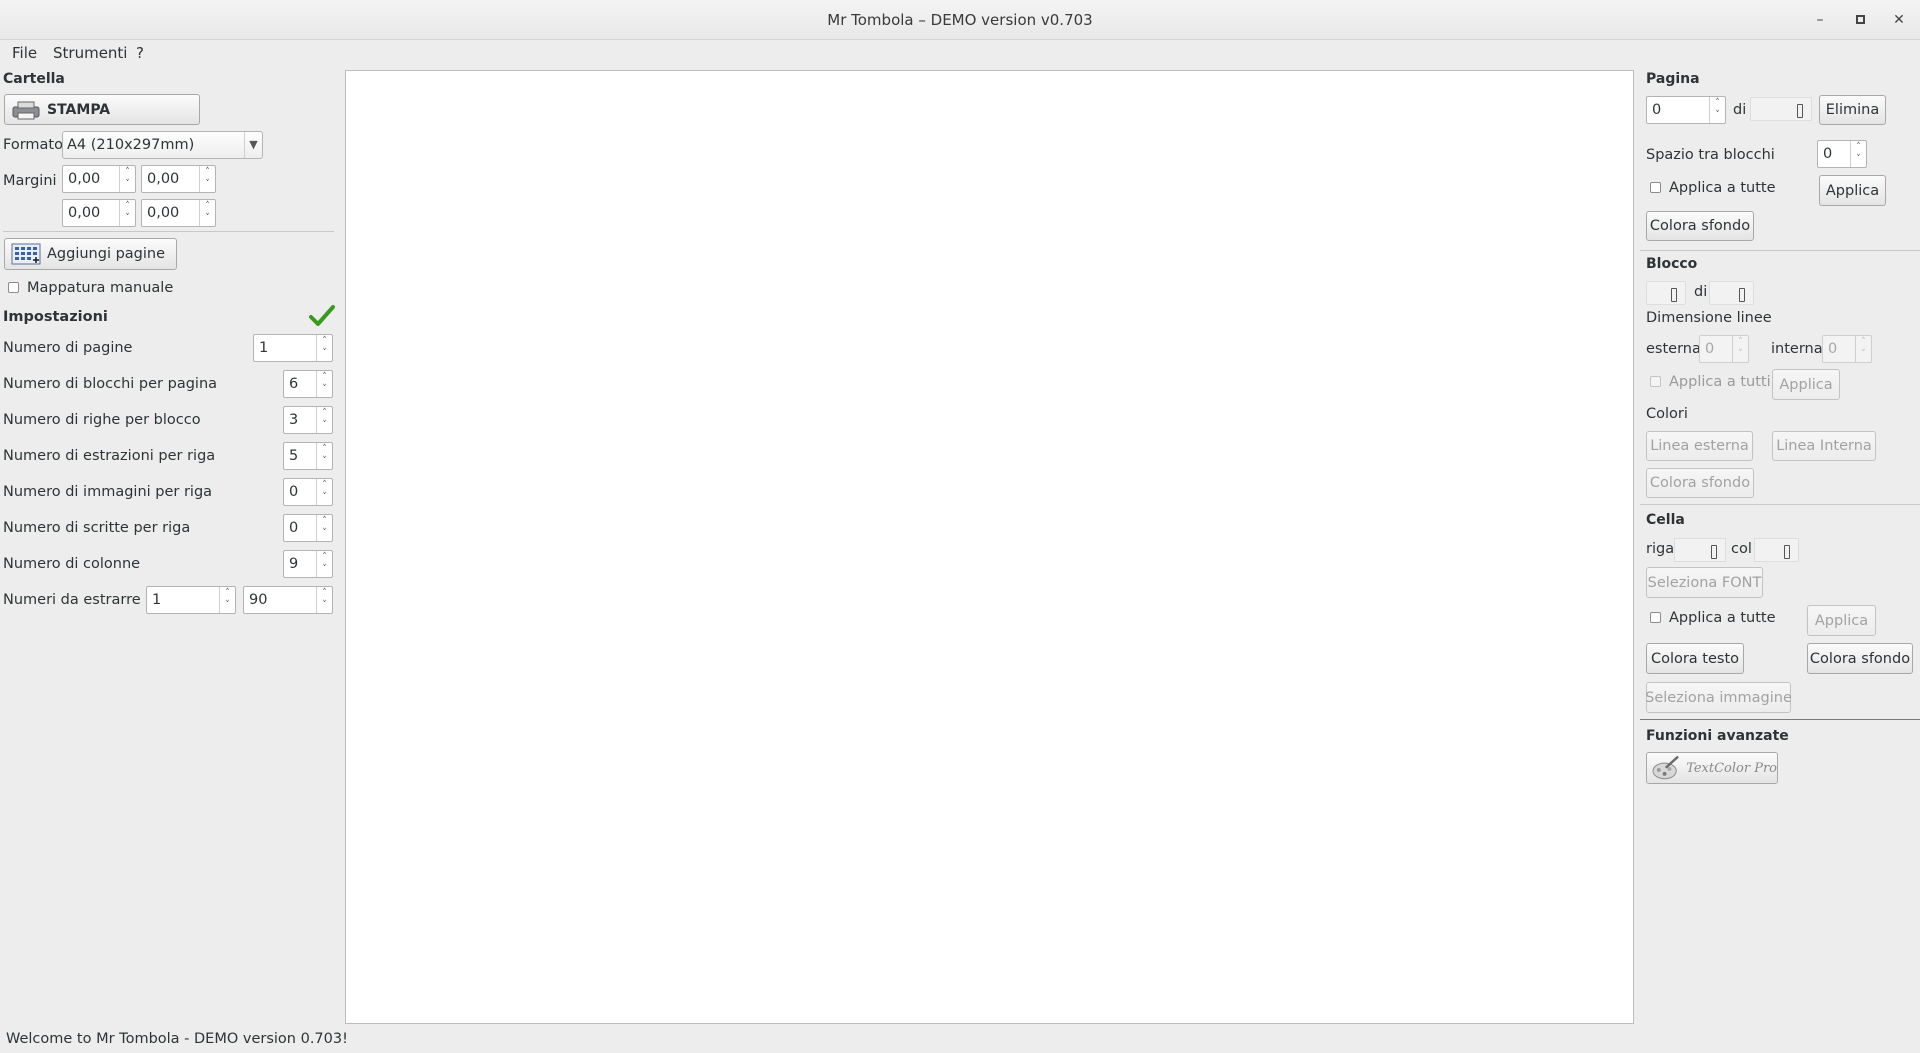 The width and height of the screenshot is (1920, 1053). I want to click on inner-line-color-button: Linea Interna, so click(1824, 446).